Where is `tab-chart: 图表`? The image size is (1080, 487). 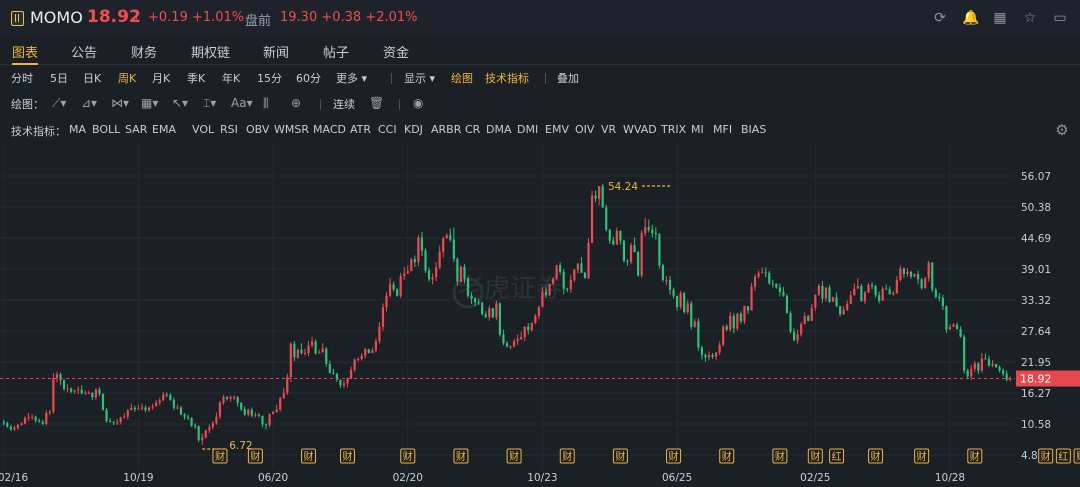
tab-chart: 图表 is located at coordinates (25, 51).